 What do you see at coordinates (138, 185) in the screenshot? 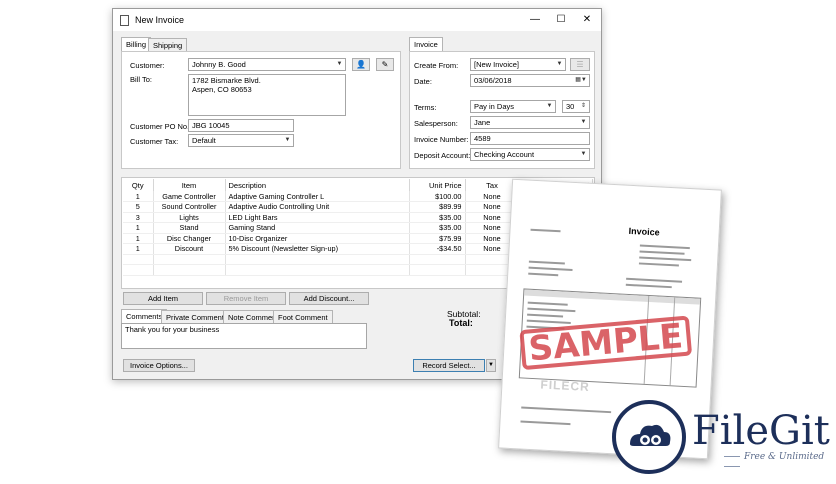
I see `column-header-qty: Qty` at bounding box center [138, 185].